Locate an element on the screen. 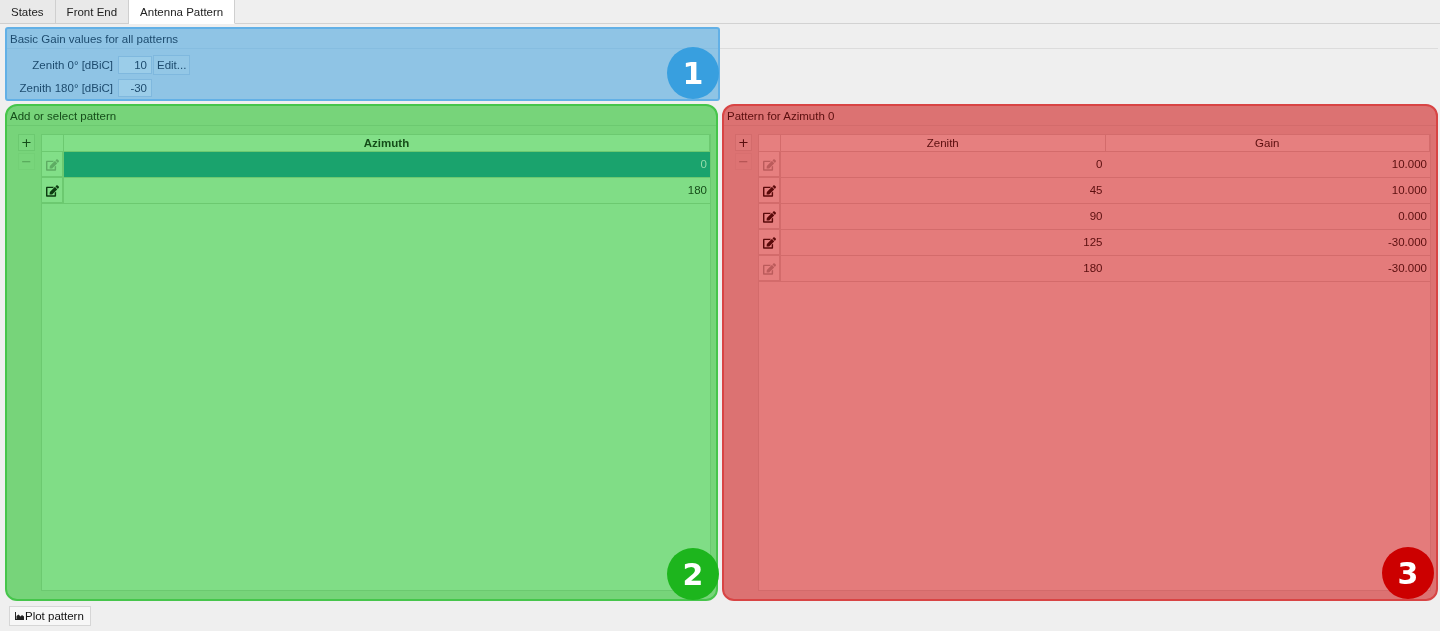 This screenshot has width=1440, height=631. column-header: Zenith is located at coordinates (943, 143).